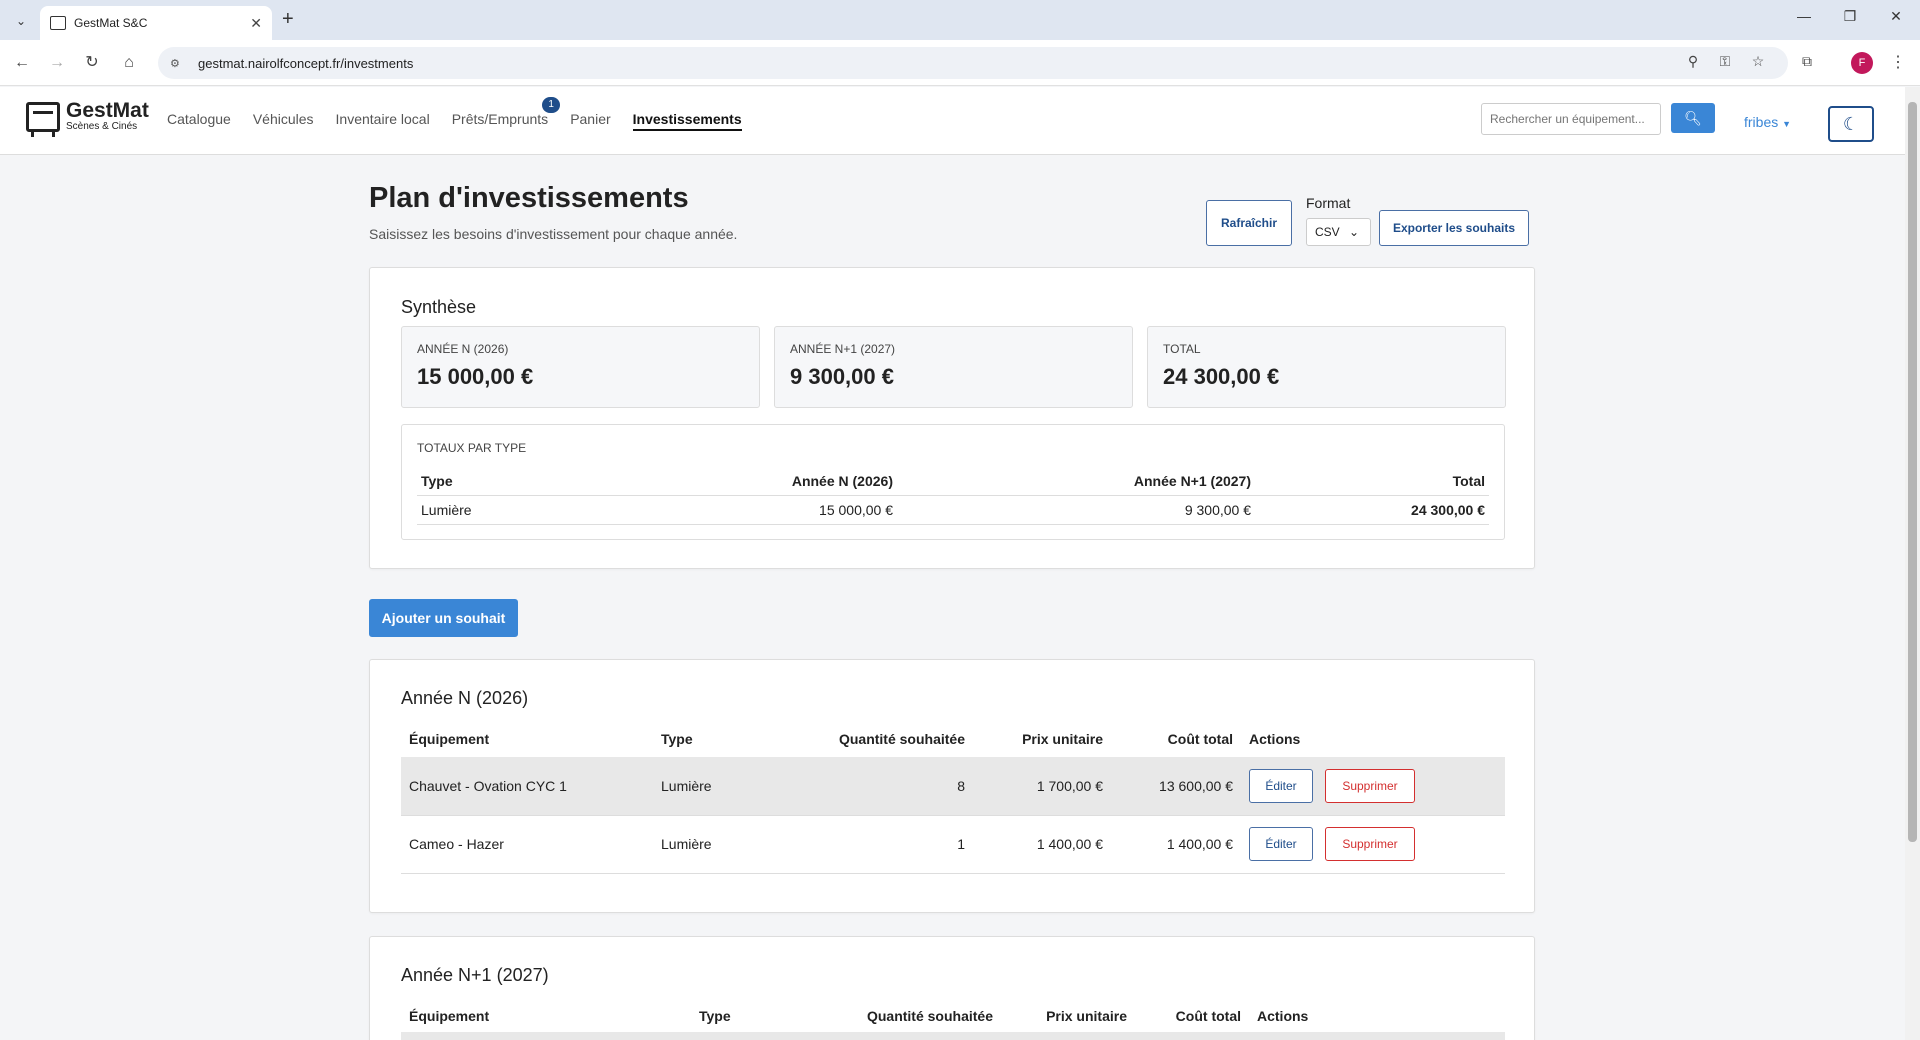 The width and height of the screenshot is (1920, 1040). Describe the element at coordinates (527, 786) in the screenshot. I see `cell-equipment: Chauvet - Ovation CYC 1` at that location.